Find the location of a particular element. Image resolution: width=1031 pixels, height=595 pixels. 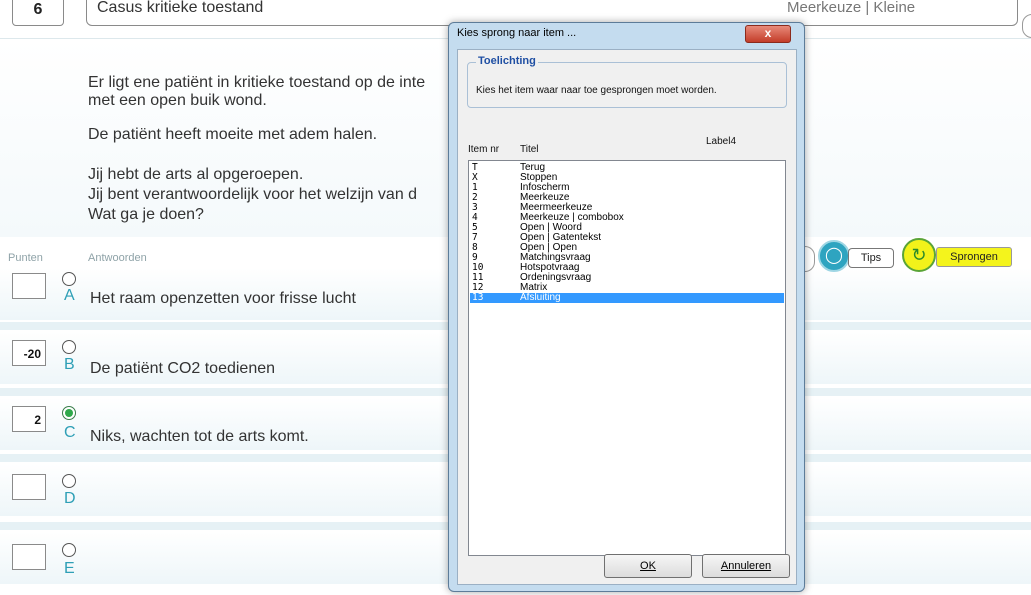

answer-radio-b is located at coordinates (69, 347).